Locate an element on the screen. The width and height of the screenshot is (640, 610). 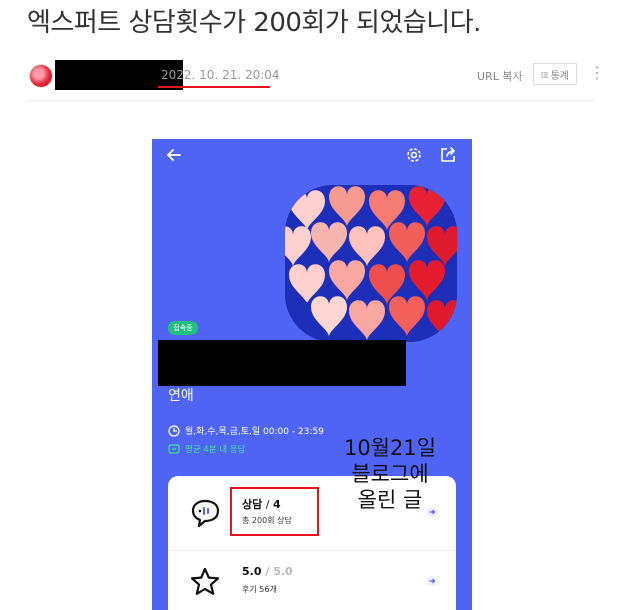
expert-name-redacted is located at coordinates (282, 363).